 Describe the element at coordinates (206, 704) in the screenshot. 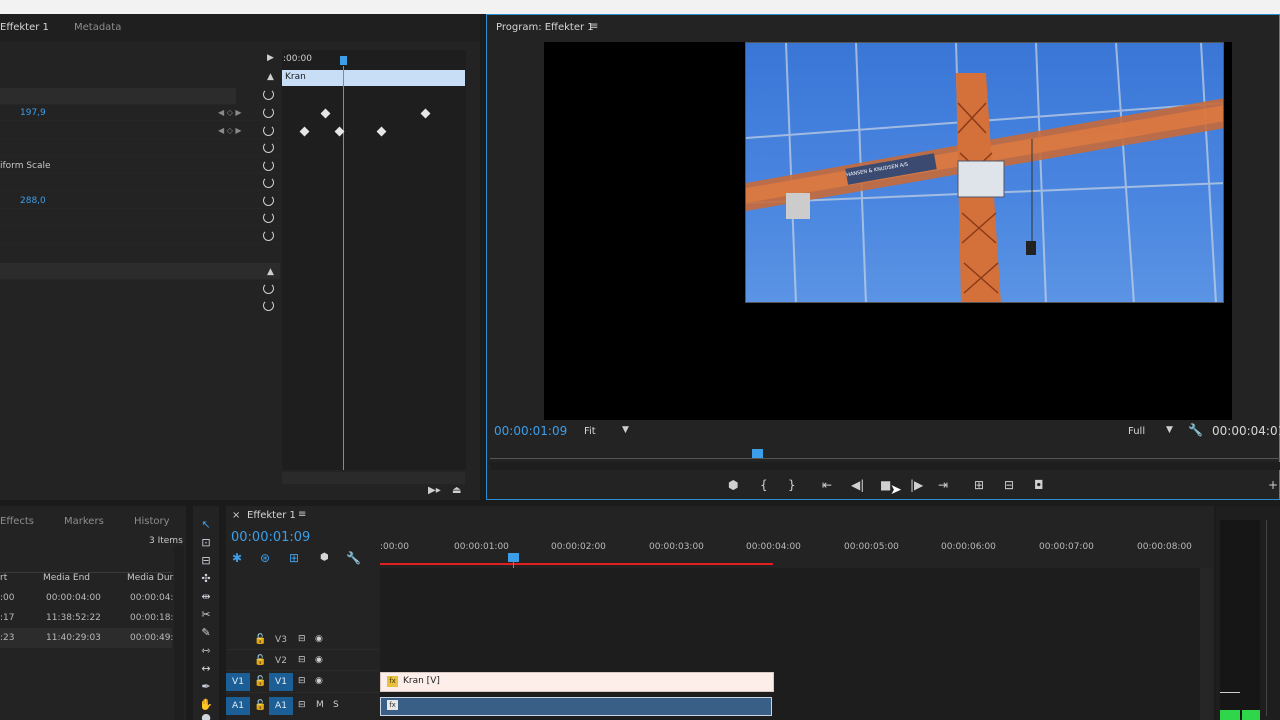

I see `hand-tool-icon: ✋` at that location.